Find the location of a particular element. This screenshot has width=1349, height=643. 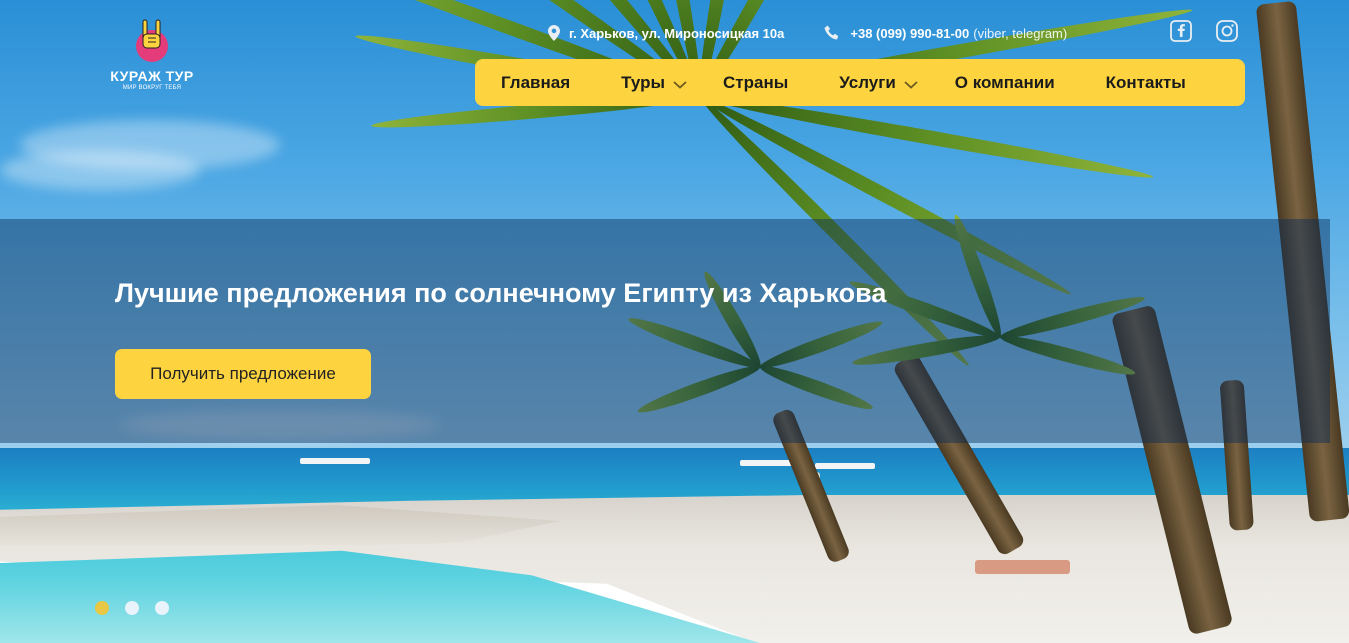

slider-pagination is located at coordinates (132, 608).